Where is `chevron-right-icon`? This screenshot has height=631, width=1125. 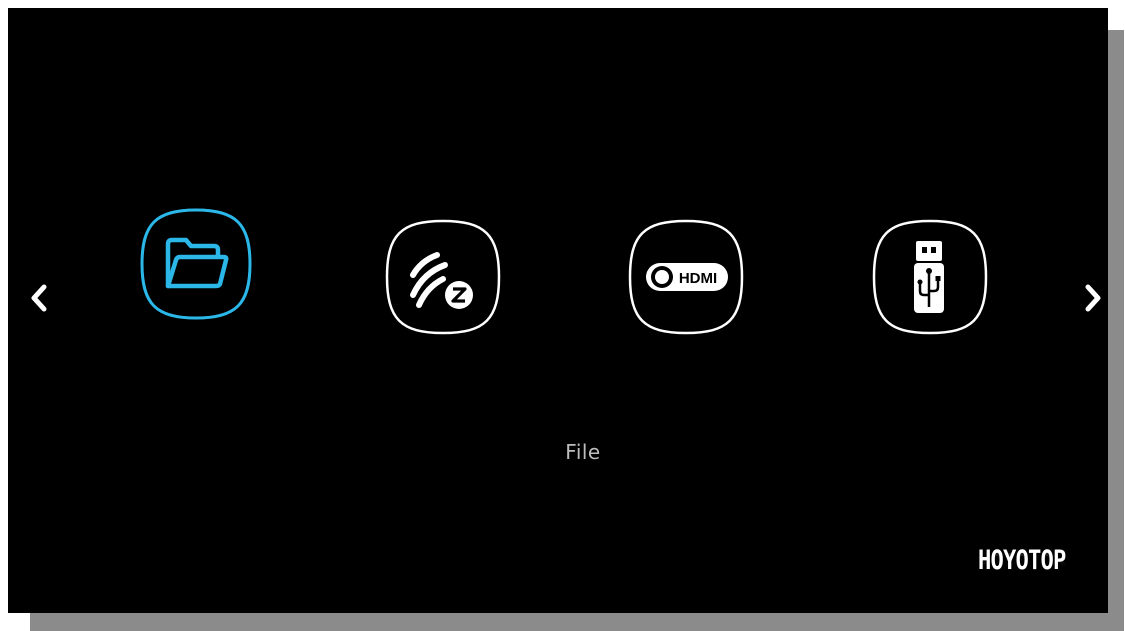 chevron-right-icon is located at coordinates (1093, 298).